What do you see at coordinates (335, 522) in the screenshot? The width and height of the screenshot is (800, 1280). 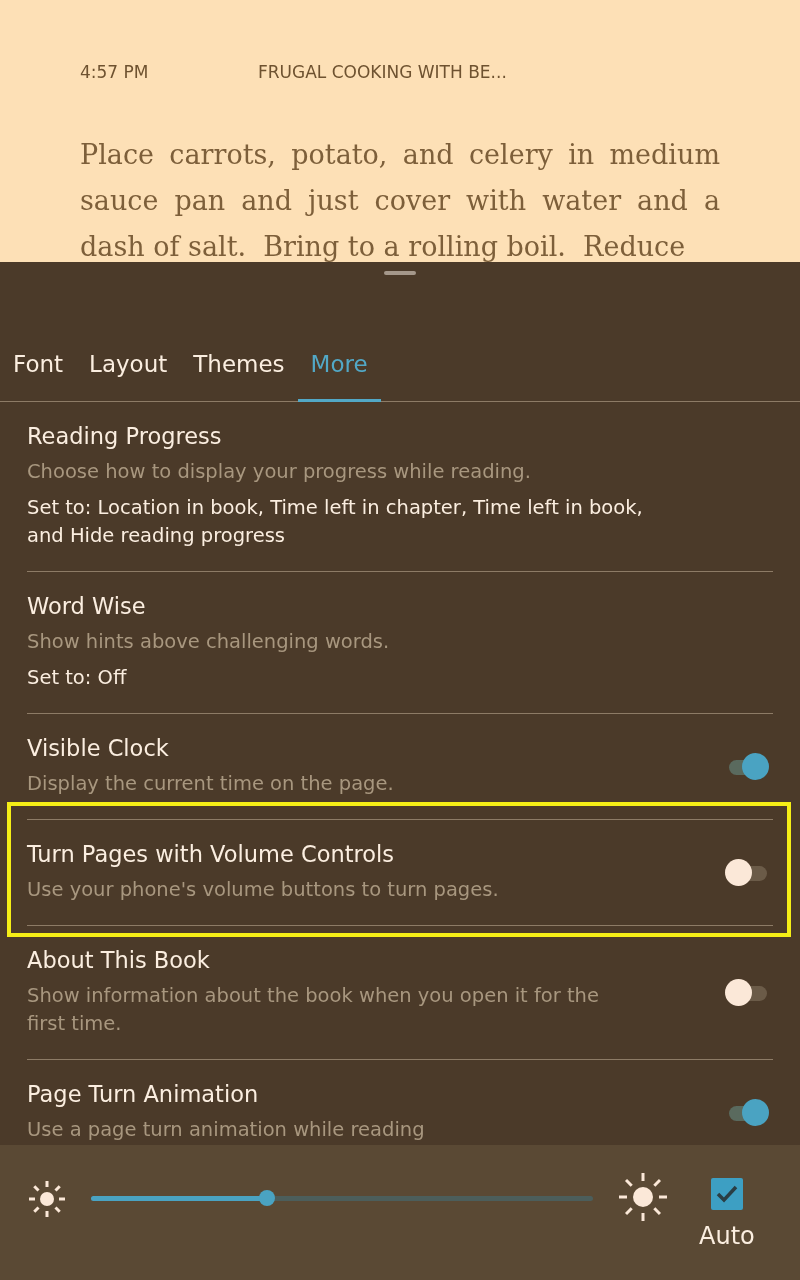 I see `setting-value: Set to: Location in book, Time left in chapter, Time left in book, and Hide reading progress` at bounding box center [335, 522].